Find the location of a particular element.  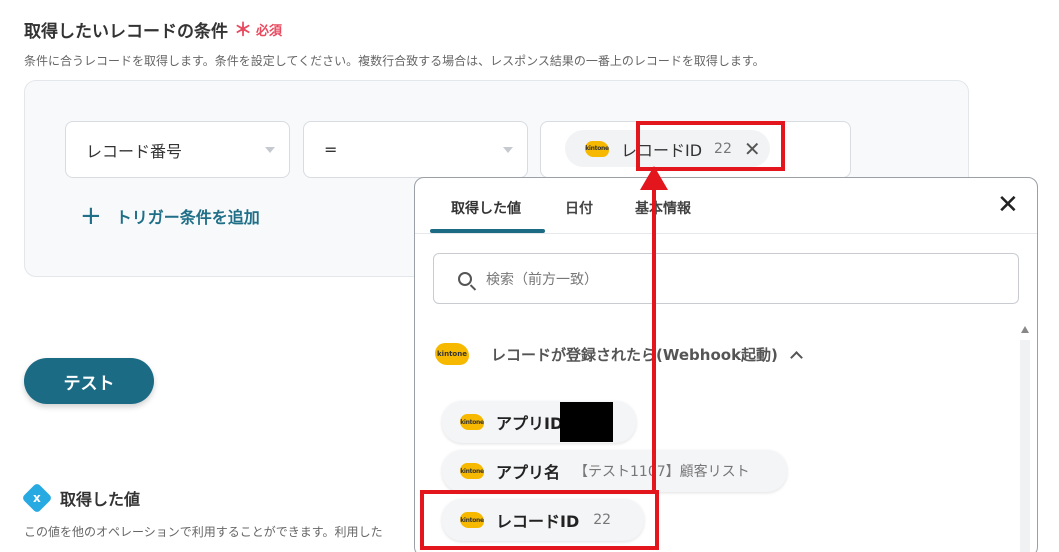

yoom-icon: x is located at coordinates (37, 498).